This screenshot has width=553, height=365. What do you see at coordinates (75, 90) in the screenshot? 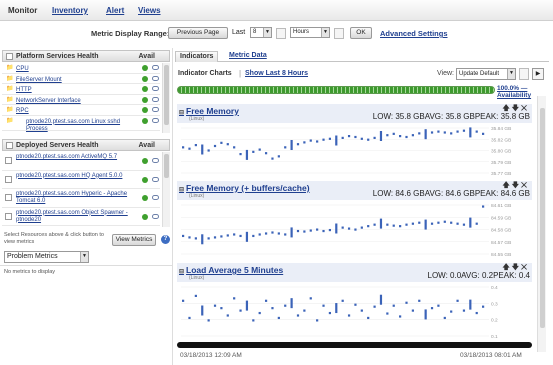
I see `resource-link: HTTP` at bounding box center [75, 90].